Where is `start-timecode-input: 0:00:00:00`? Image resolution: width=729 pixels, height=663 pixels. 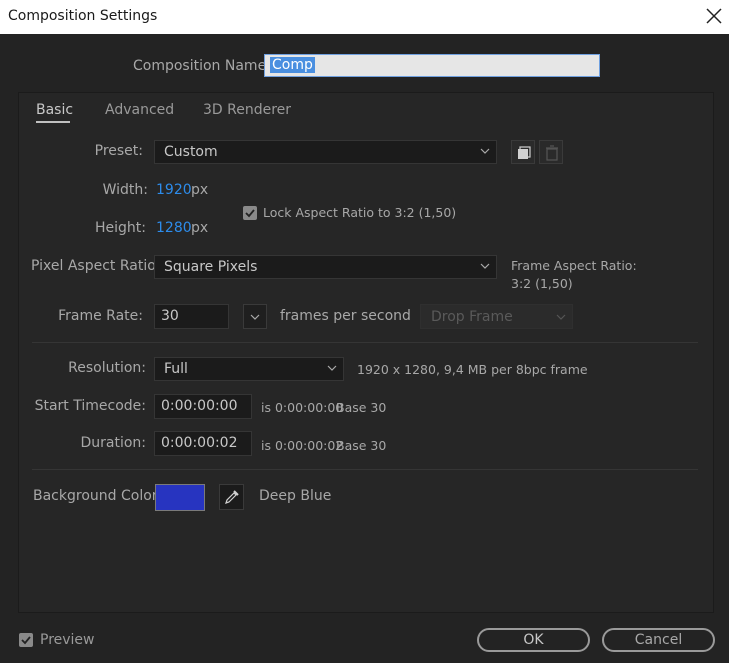 start-timecode-input: 0:00:00:00 is located at coordinates (203, 406).